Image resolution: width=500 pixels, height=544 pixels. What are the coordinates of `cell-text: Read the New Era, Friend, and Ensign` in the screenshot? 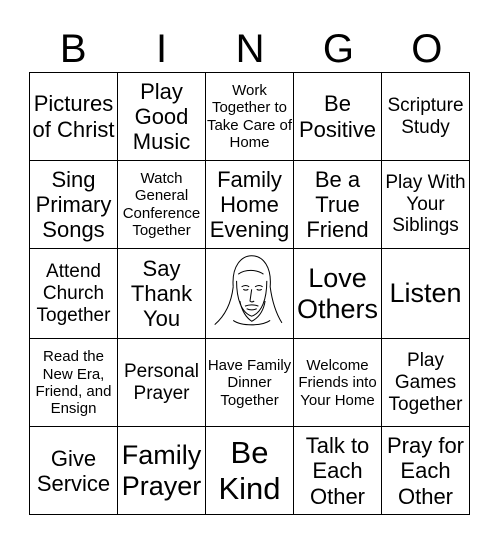 It's located at (73, 383).